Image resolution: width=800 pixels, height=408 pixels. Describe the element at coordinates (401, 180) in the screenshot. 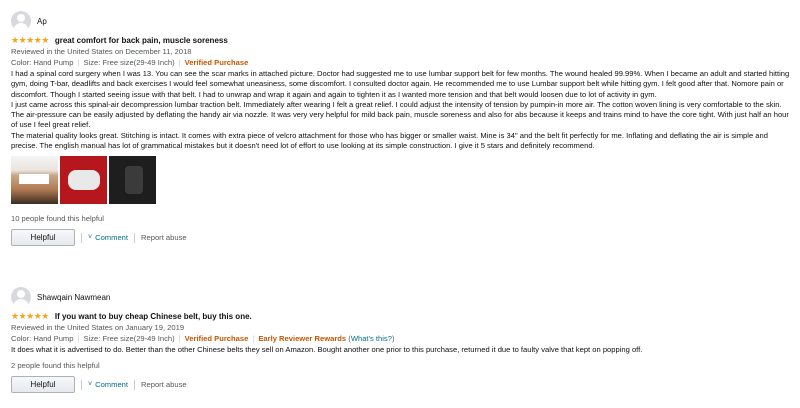

I see `review-photos` at that location.